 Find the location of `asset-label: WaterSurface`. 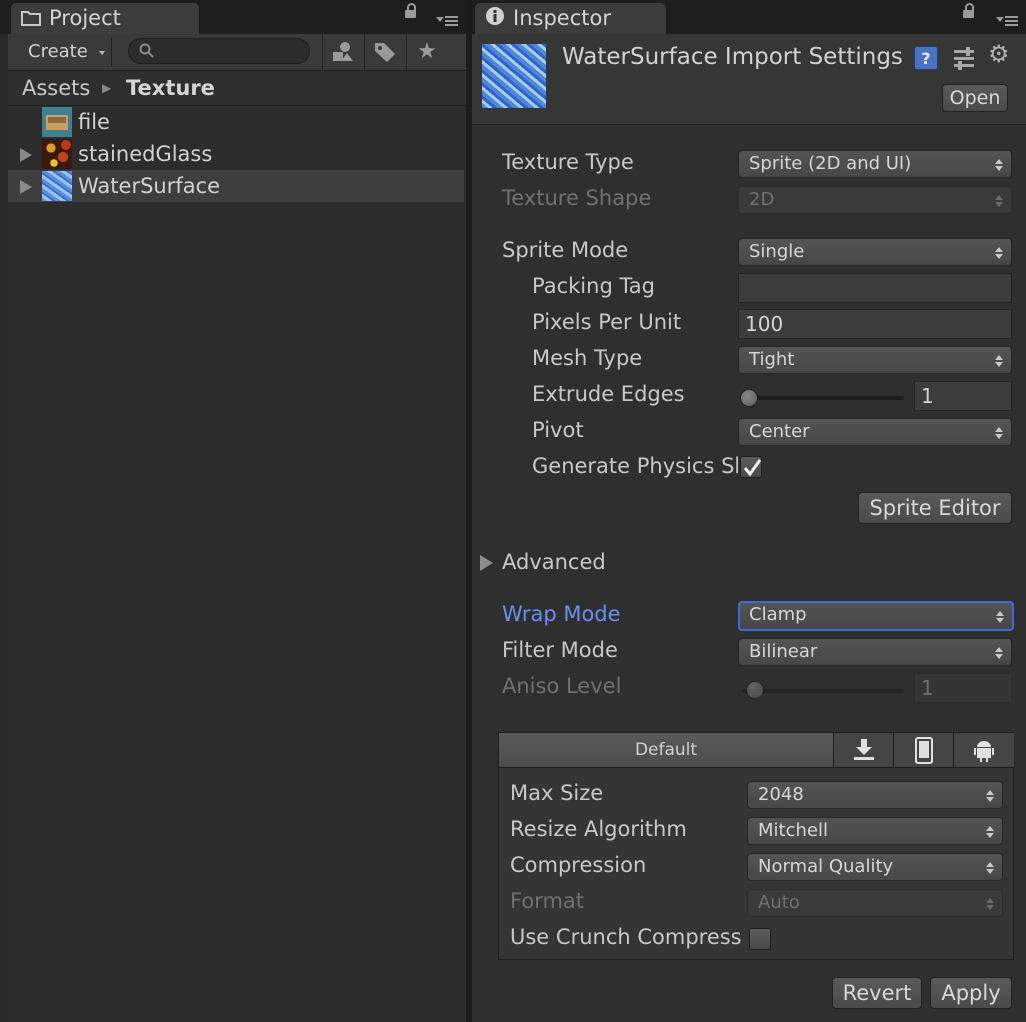

asset-label: WaterSurface is located at coordinates (149, 186).